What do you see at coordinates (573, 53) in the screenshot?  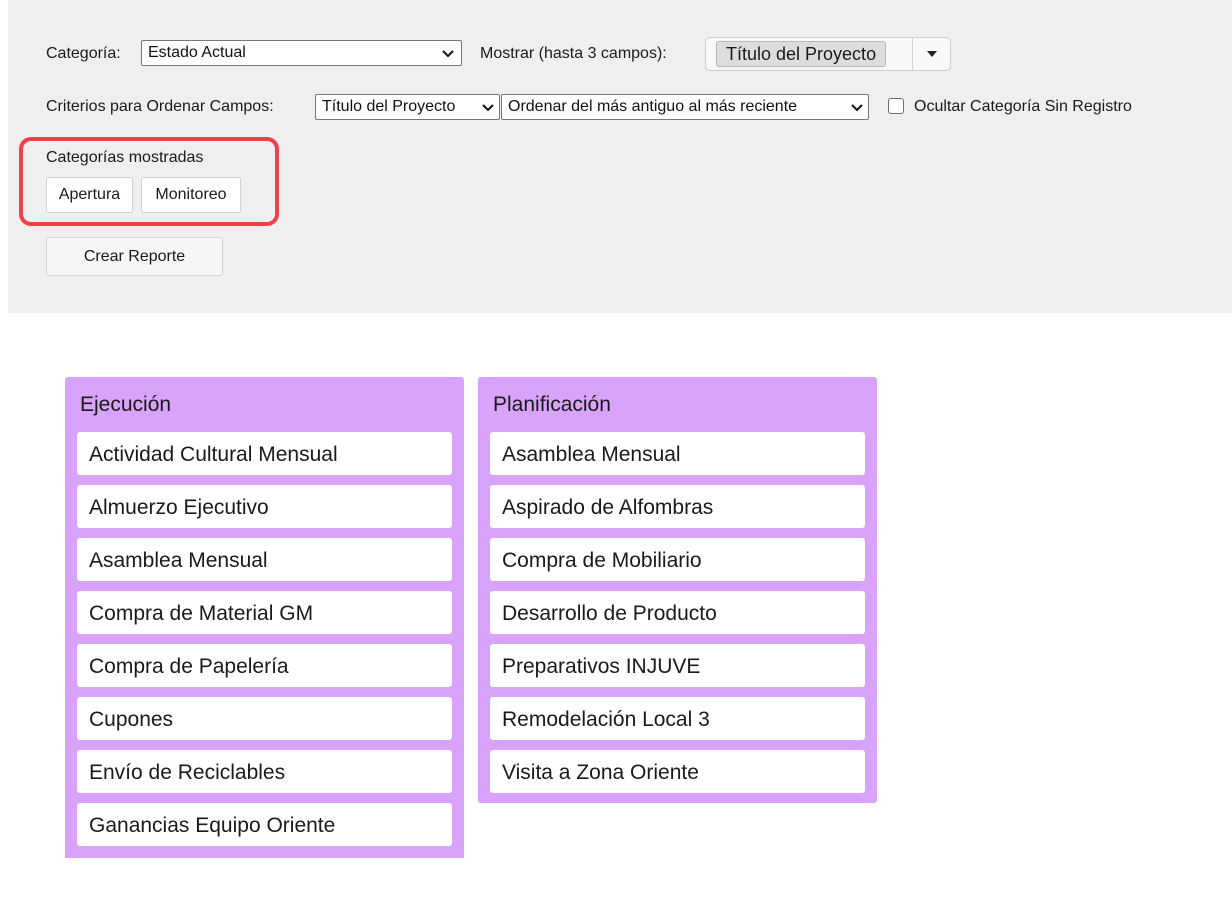 I see `show-fields-label: Mostrar (hasta 3 campos):` at bounding box center [573, 53].